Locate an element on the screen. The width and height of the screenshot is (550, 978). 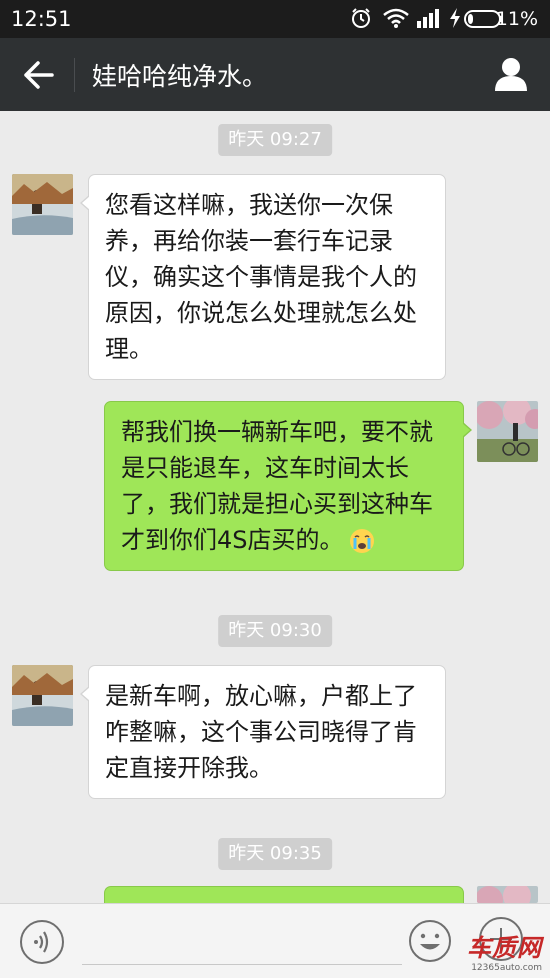
wifi-icon is located at coordinates (396, 18).